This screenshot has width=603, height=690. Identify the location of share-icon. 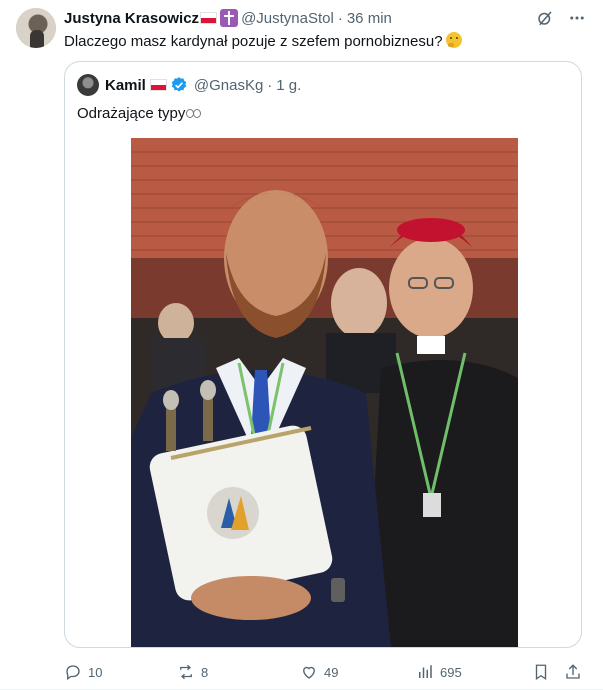
(573, 671).